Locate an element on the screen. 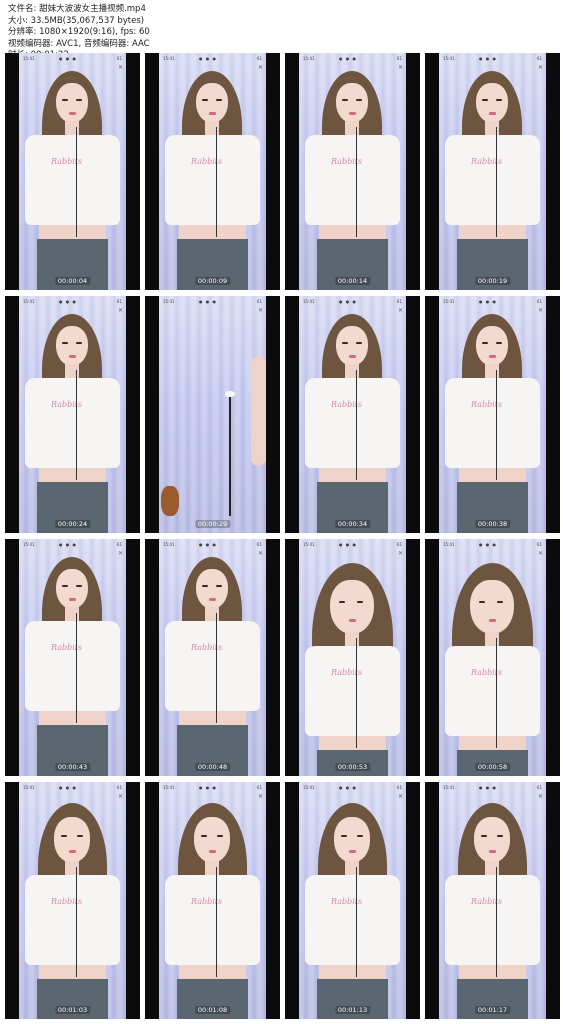 The height and width of the screenshot is (1024, 563). guitar is located at coordinates (170, 501).